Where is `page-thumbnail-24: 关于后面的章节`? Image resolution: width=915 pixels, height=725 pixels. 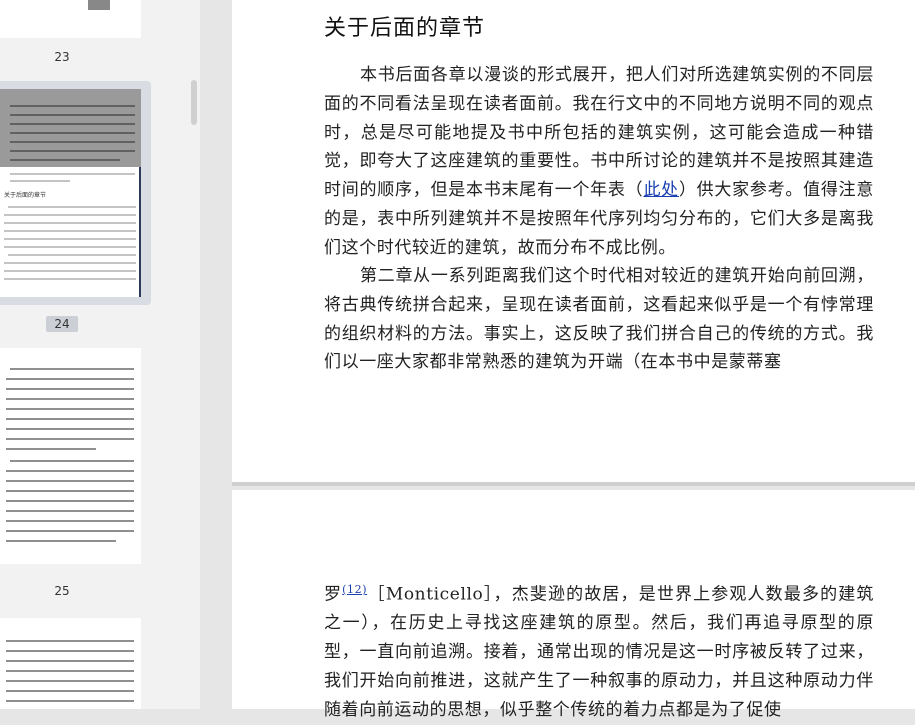 page-thumbnail-24: 关于后面的章节 is located at coordinates (70, 193).